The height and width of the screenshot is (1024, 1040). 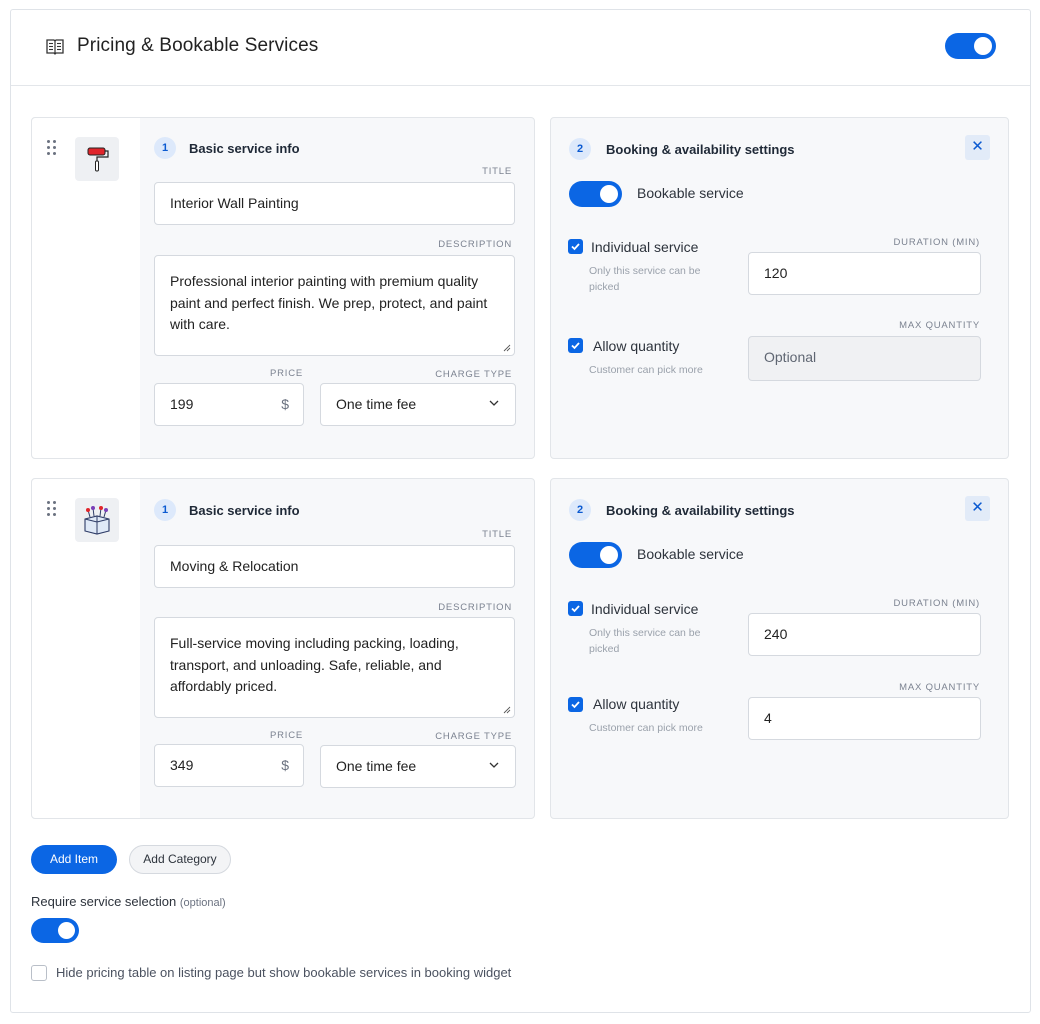 I want to click on moving-box-icon, so click(x=97, y=520).